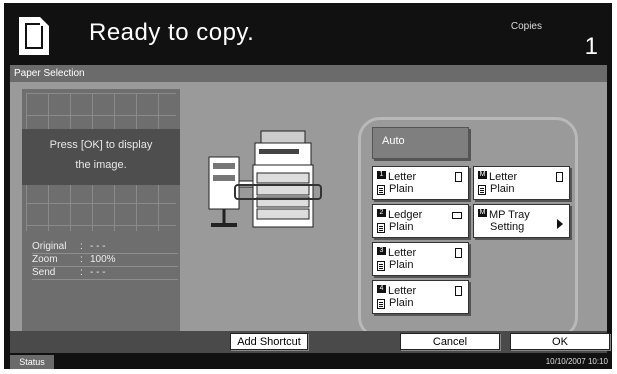 Image resolution: width=617 pixels, height=374 pixels. What do you see at coordinates (591, 46) in the screenshot?
I see `copies-count: 1` at bounding box center [591, 46].